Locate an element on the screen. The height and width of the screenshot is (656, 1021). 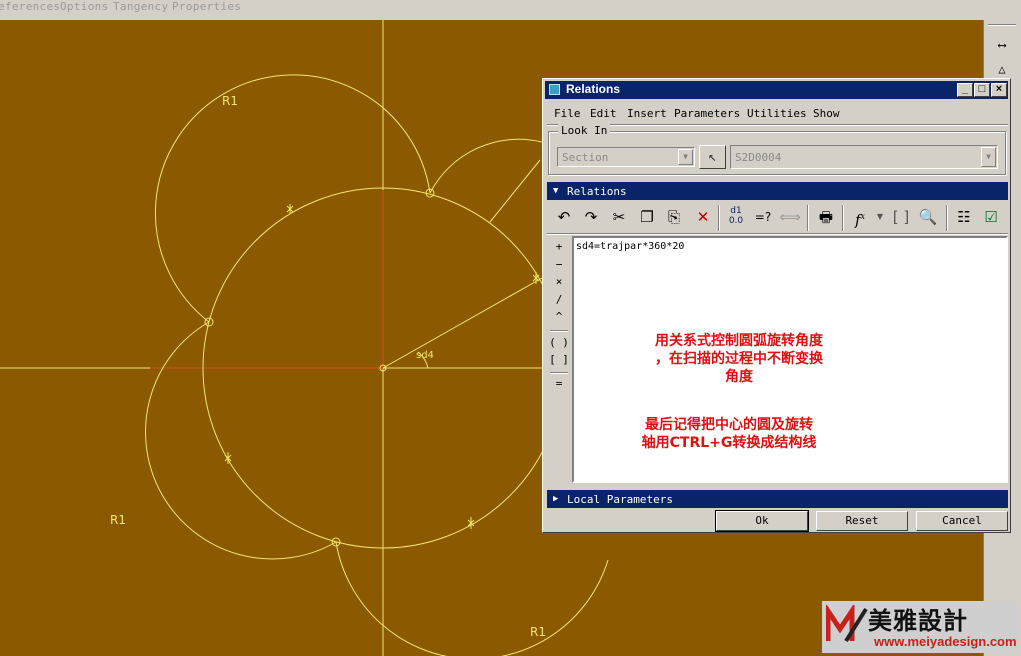
relations-section-header: ▼ Relations is located at coordinates (777, 191).